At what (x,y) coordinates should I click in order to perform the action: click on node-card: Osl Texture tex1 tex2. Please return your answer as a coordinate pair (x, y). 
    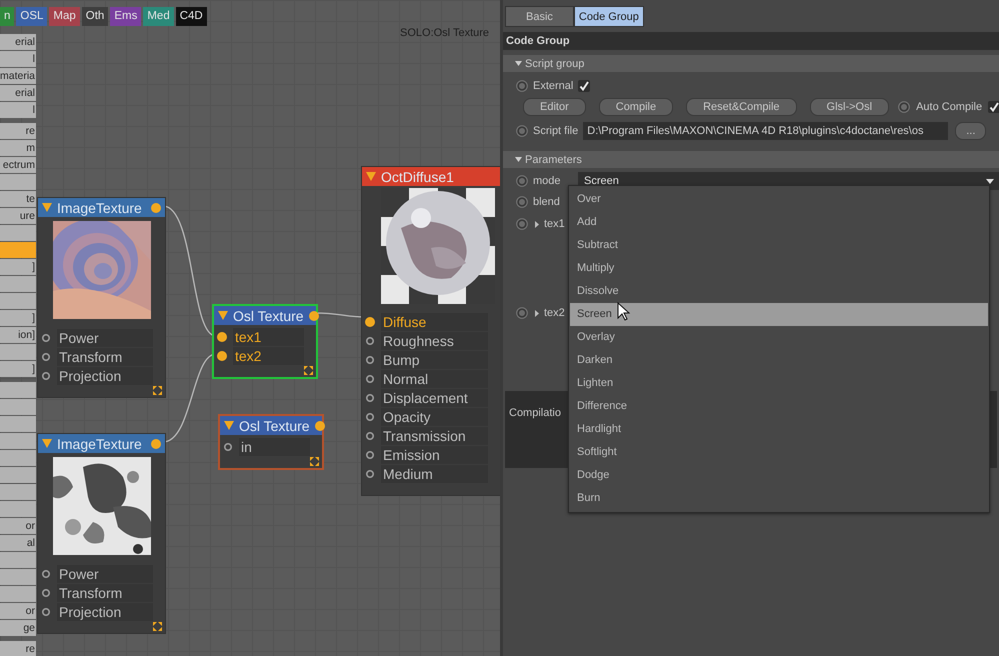
    Looking at the image, I should click on (265, 341).